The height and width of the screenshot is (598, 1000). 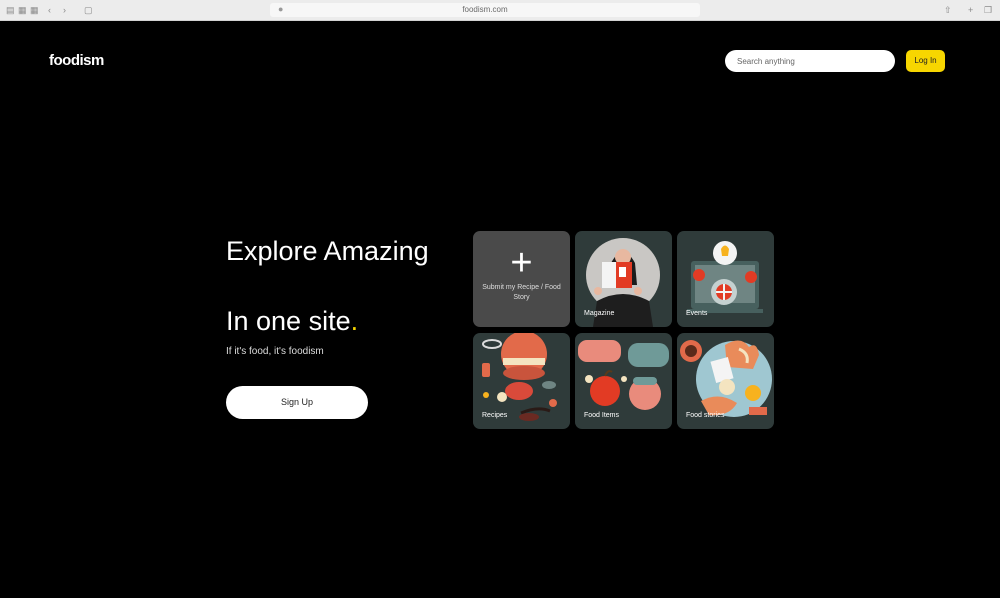 What do you see at coordinates (599, 313) in the screenshot?
I see `tile-label: Magazine` at bounding box center [599, 313].